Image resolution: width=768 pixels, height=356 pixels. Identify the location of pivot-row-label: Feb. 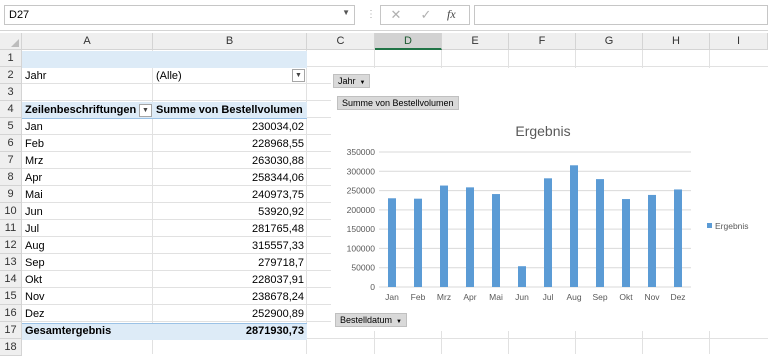
(87, 144).